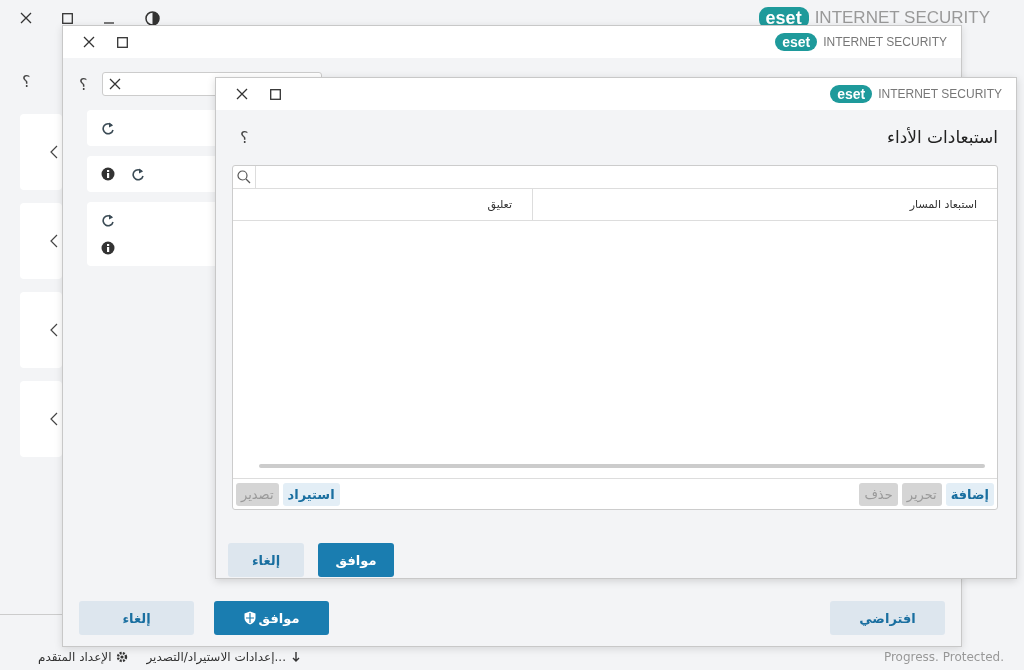  Describe the element at coordinates (311, 494) in the screenshot. I see `toolbar-button: استيراد` at that location.